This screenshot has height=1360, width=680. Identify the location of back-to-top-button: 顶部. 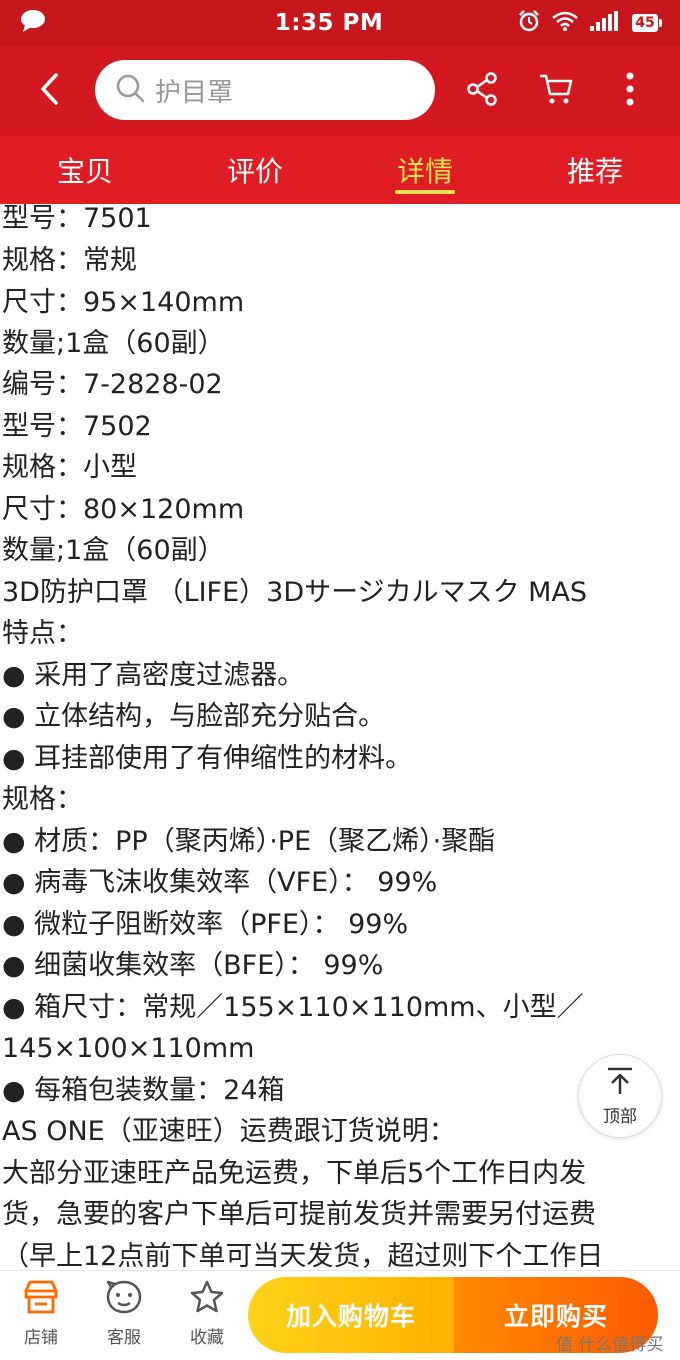
(620, 1096).